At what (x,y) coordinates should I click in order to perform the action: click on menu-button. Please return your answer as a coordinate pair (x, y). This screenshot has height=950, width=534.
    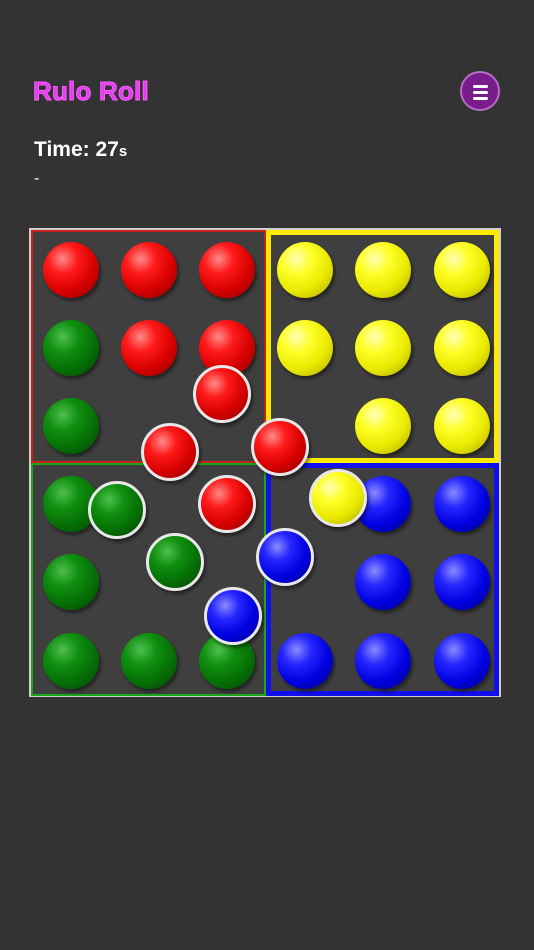
    Looking at the image, I should click on (480, 91).